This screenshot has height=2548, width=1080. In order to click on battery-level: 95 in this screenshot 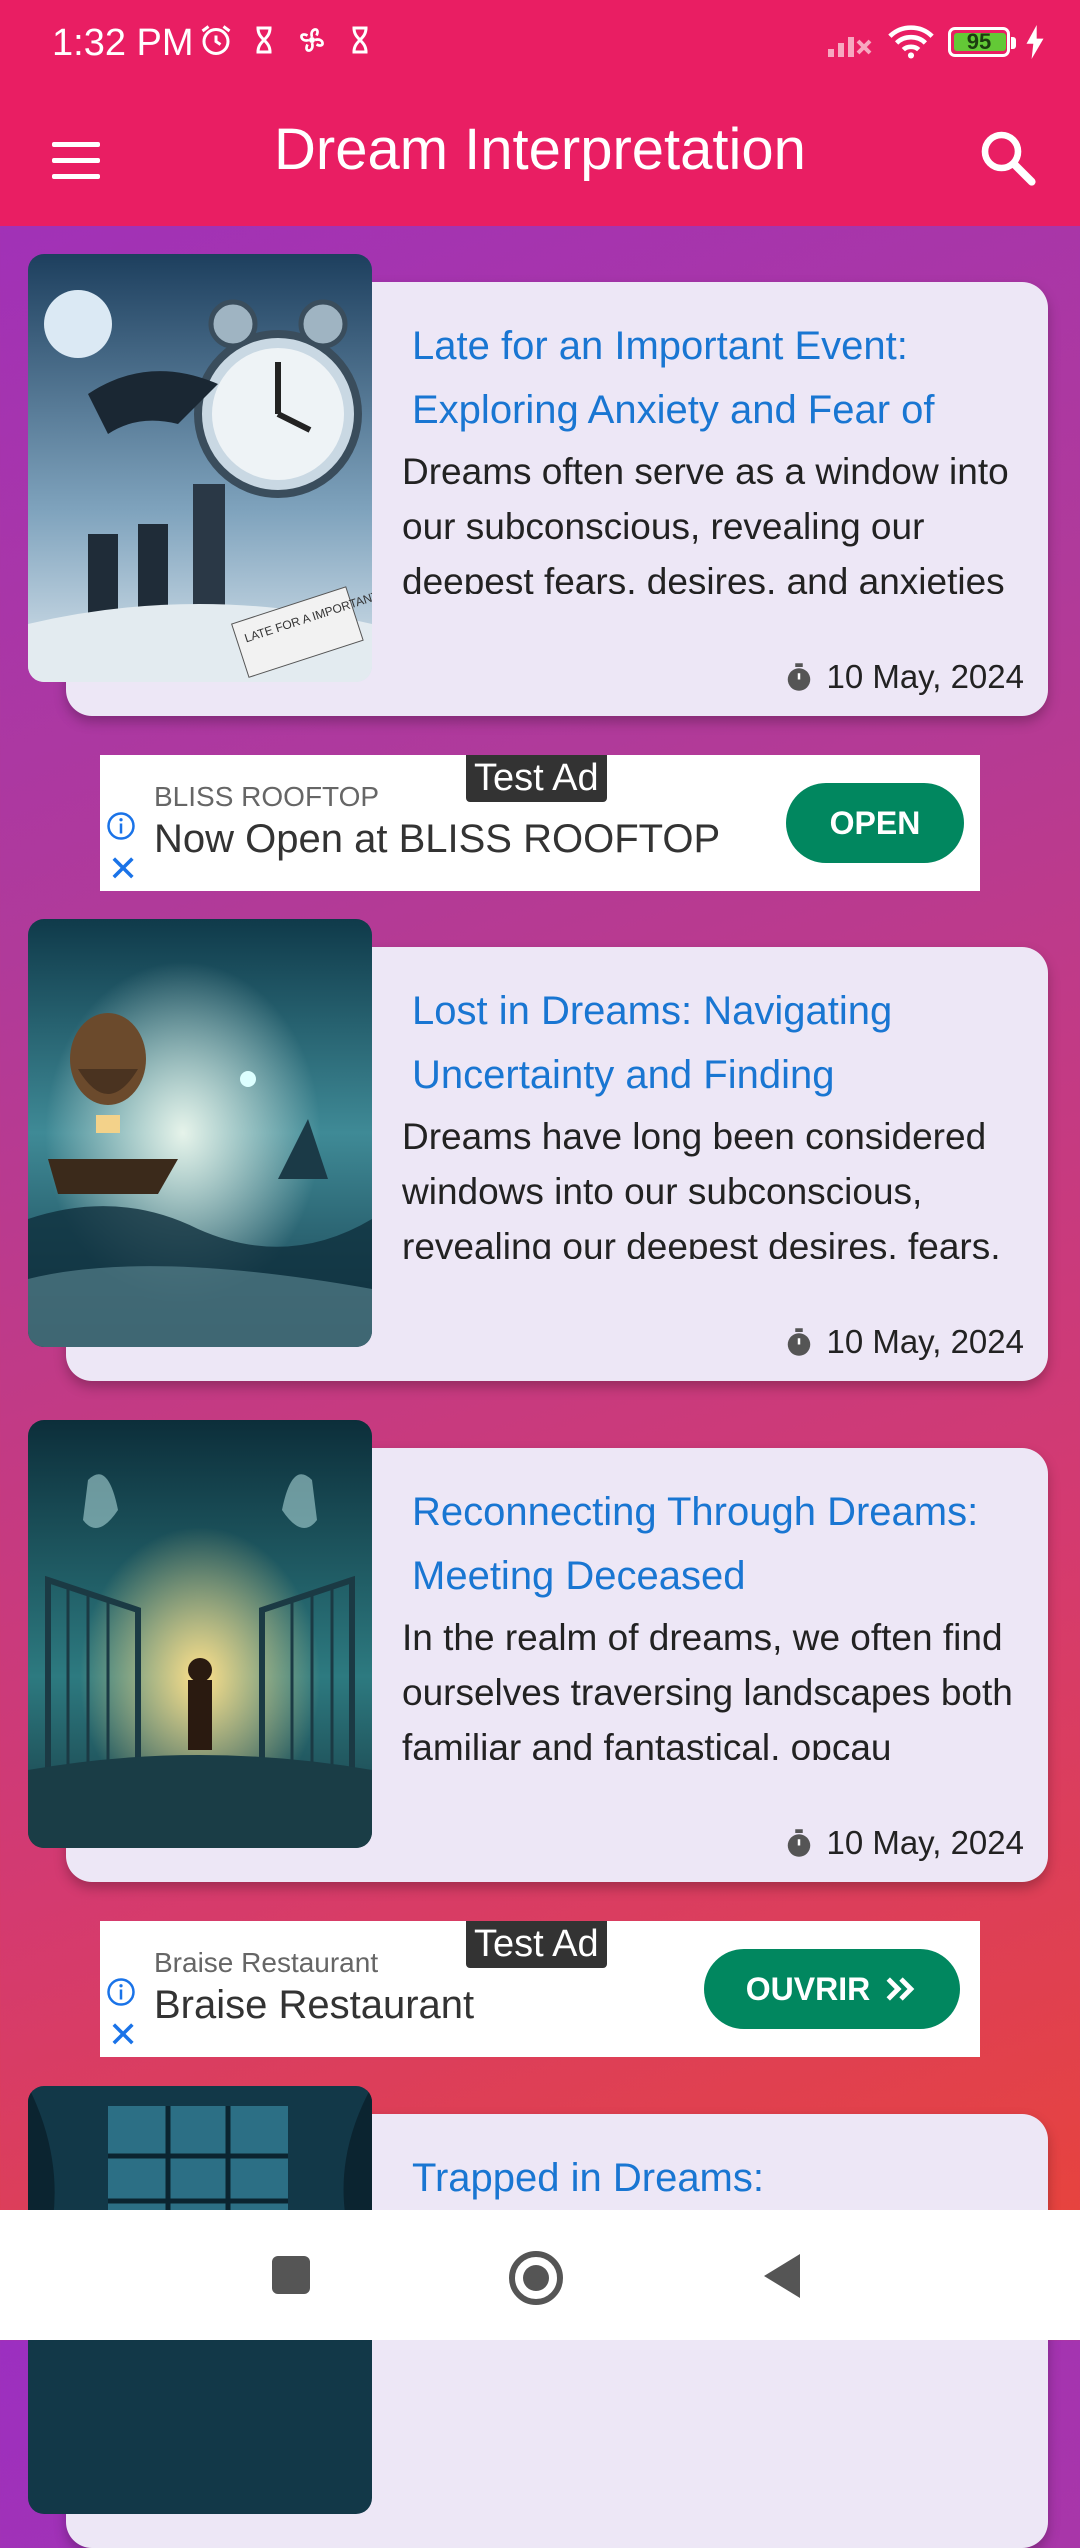, I will do `click(979, 41)`.